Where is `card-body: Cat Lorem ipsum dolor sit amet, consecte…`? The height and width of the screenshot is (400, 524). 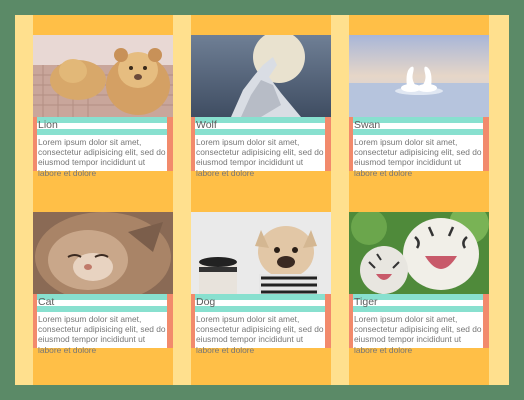 card-body: Cat Lorem ipsum dolor sit amet, consecte… is located at coordinates (102, 324).